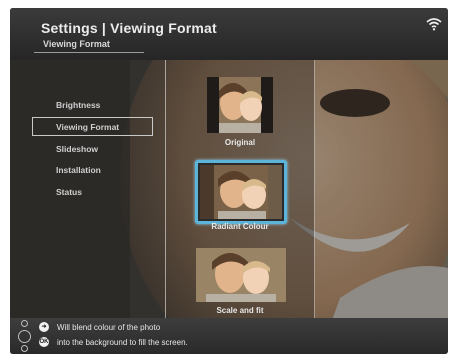  I want to click on menu-item-installation: Installation, so click(78, 170).